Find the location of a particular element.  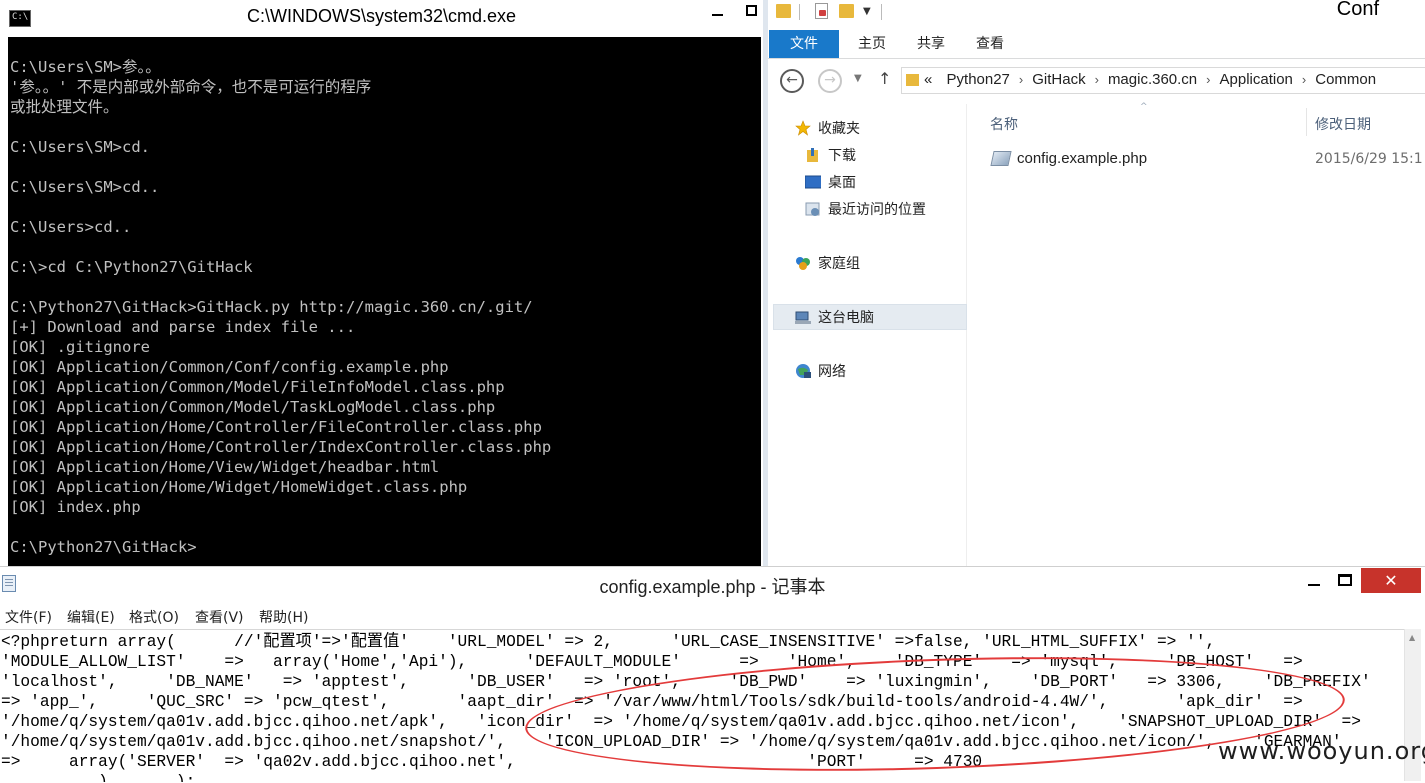

back-arrow-icon: ← is located at coordinates (792, 81).